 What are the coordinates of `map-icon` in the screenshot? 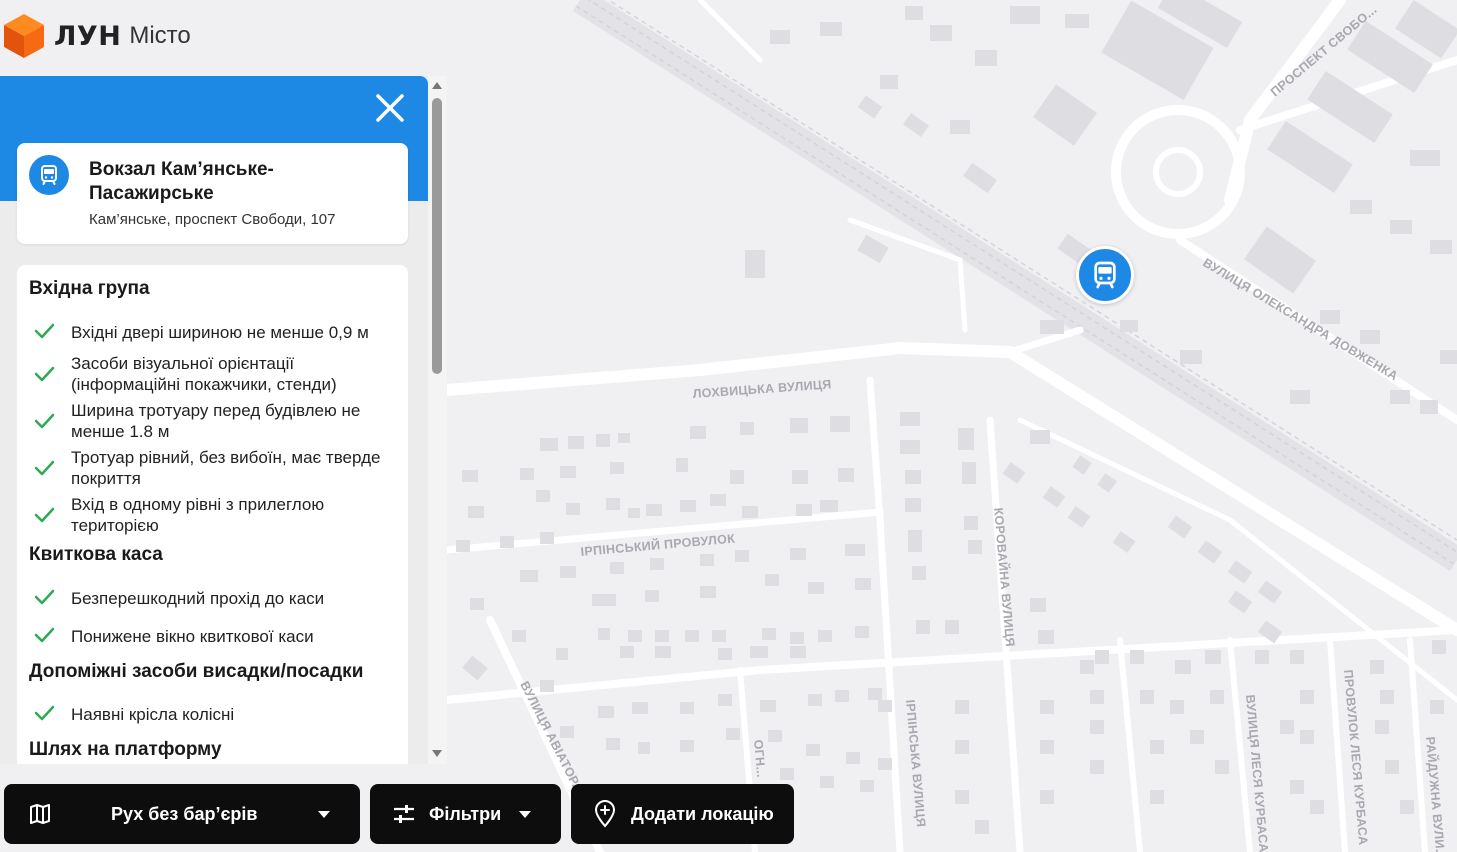 It's located at (40, 814).